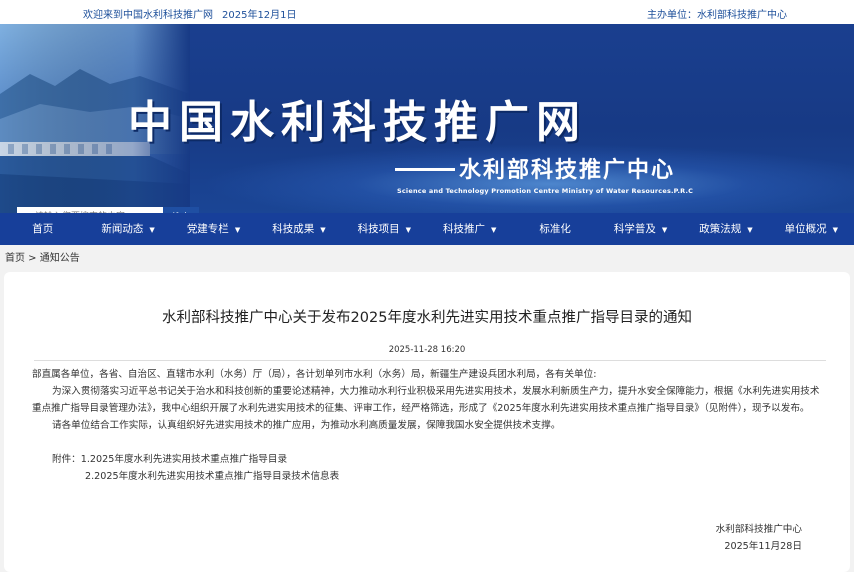 The width and height of the screenshot is (854, 572). I want to click on nav-label: 标准化, so click(555, 229).